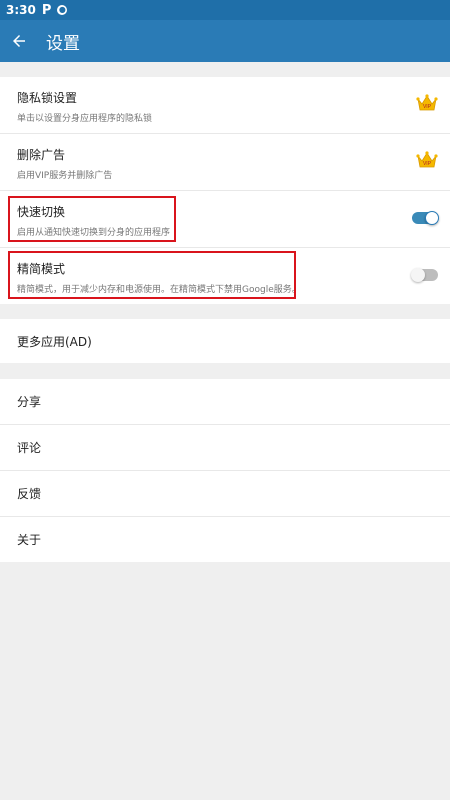  I want to click on more-apps-item: 更多应用(AD), so click(225, 341).